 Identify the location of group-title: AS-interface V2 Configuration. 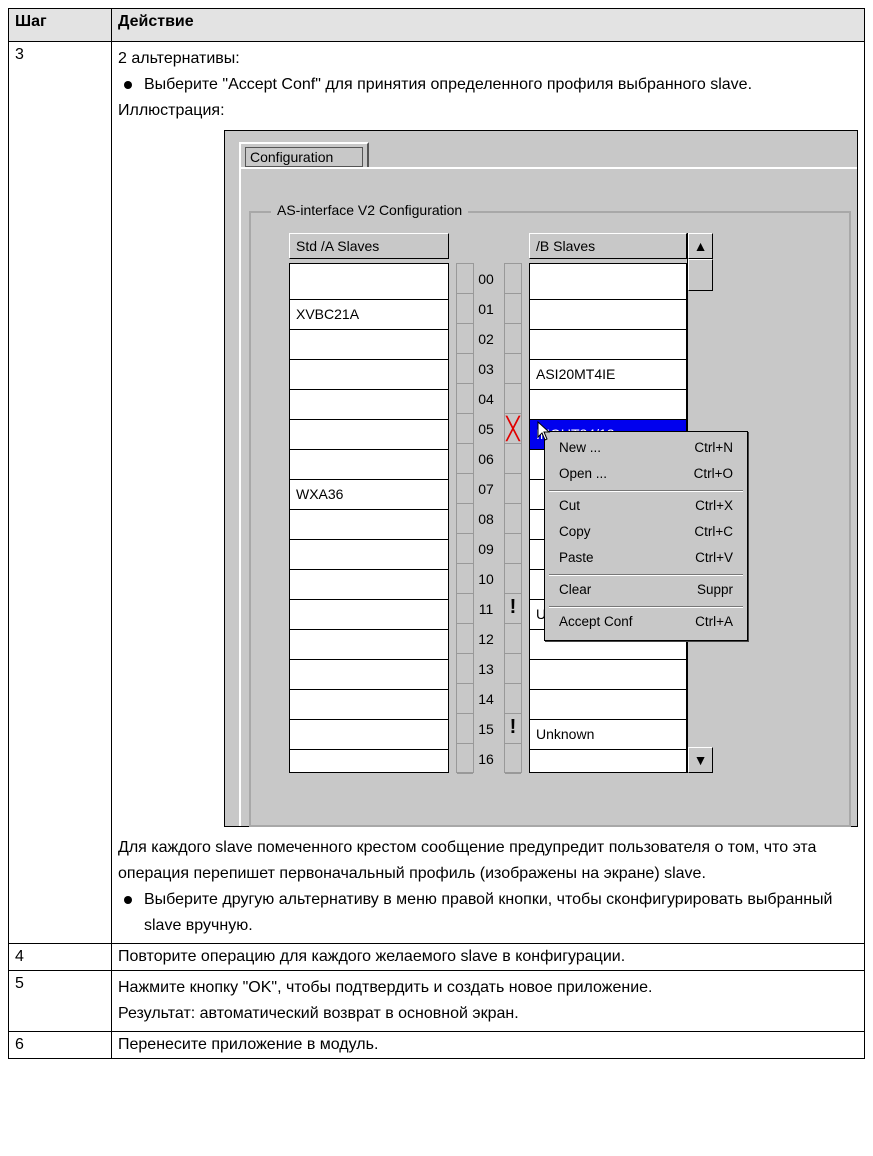
(370, 210).